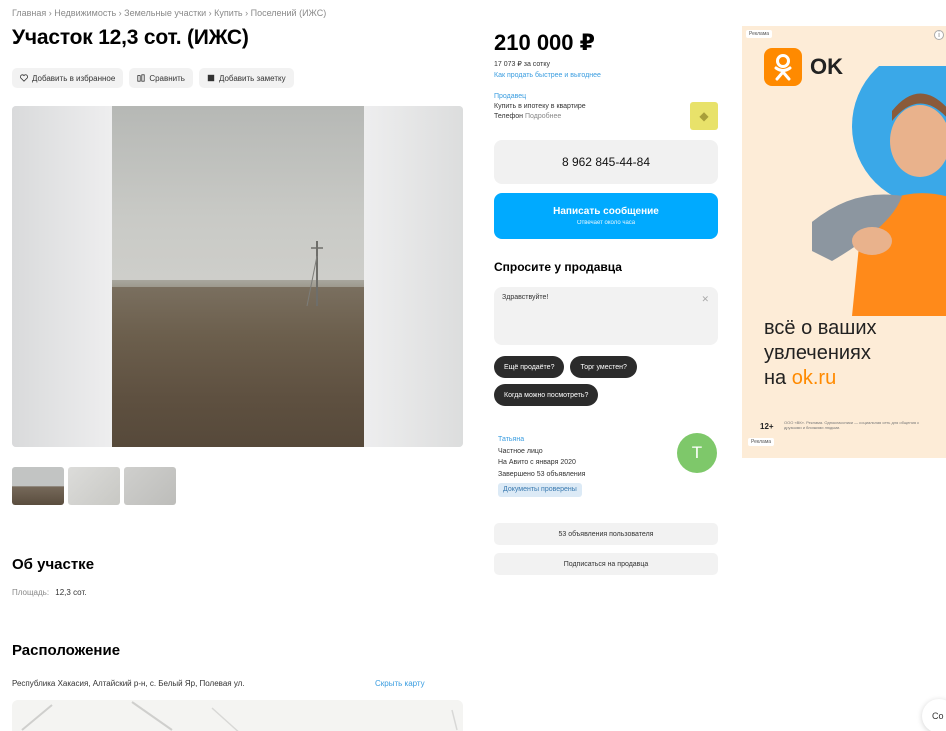 The width and height of the screenshot is (946, 731). Describe the element at coordinates (705, 299) in the screenshot. I see `clear-icon: ✕` at that location.